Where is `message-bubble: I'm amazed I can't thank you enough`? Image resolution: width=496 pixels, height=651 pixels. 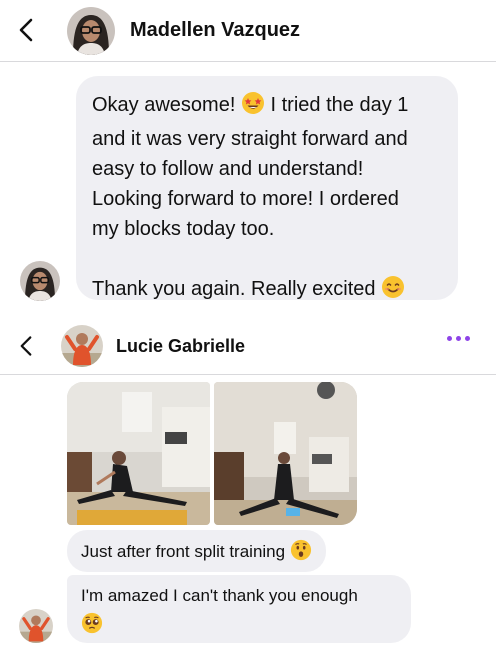 message-bubble: I'm amazed I can't thank you enough is located at coordinates (239, 609).